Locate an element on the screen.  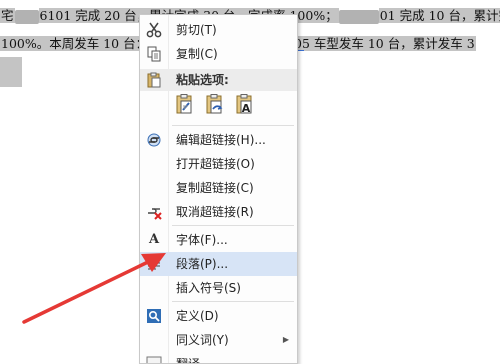
selection-block is located at coordinates (11, 72).